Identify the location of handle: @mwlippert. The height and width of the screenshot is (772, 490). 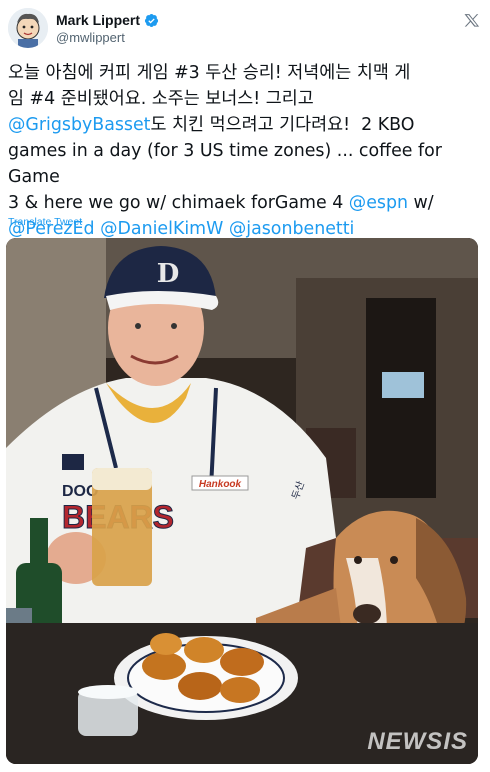
(90, 37).